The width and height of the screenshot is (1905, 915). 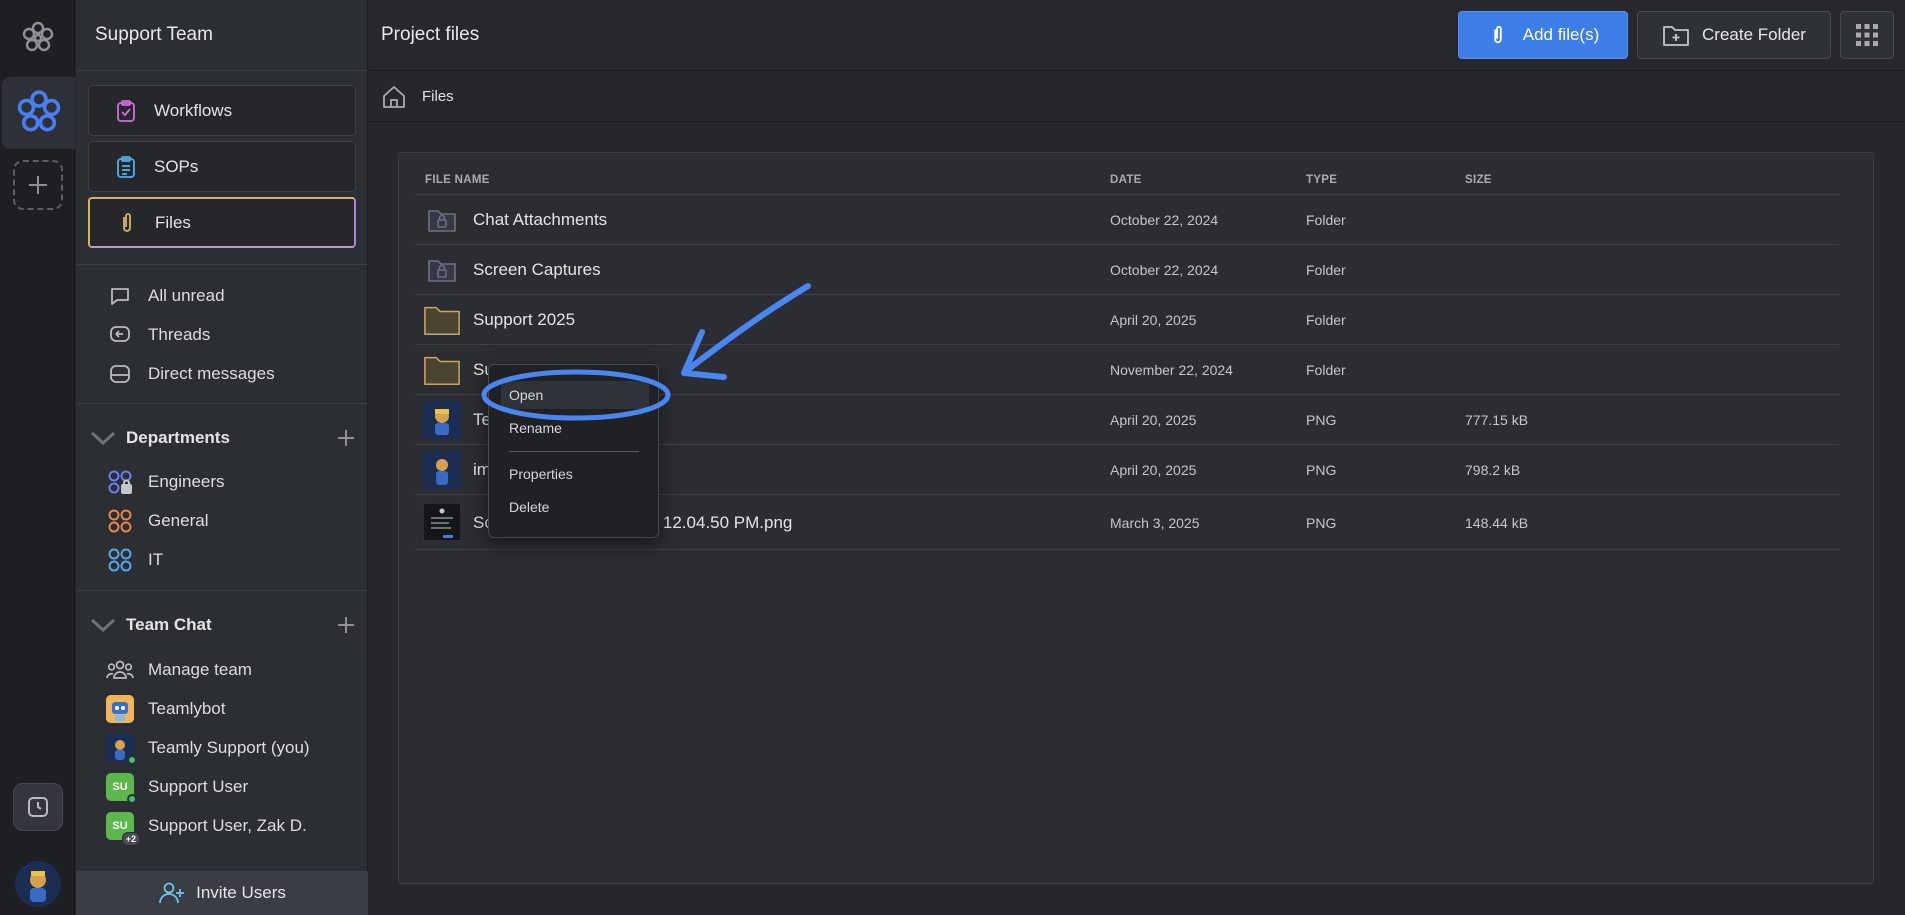 I want to click on home-icon, so click(x=394, y=97).